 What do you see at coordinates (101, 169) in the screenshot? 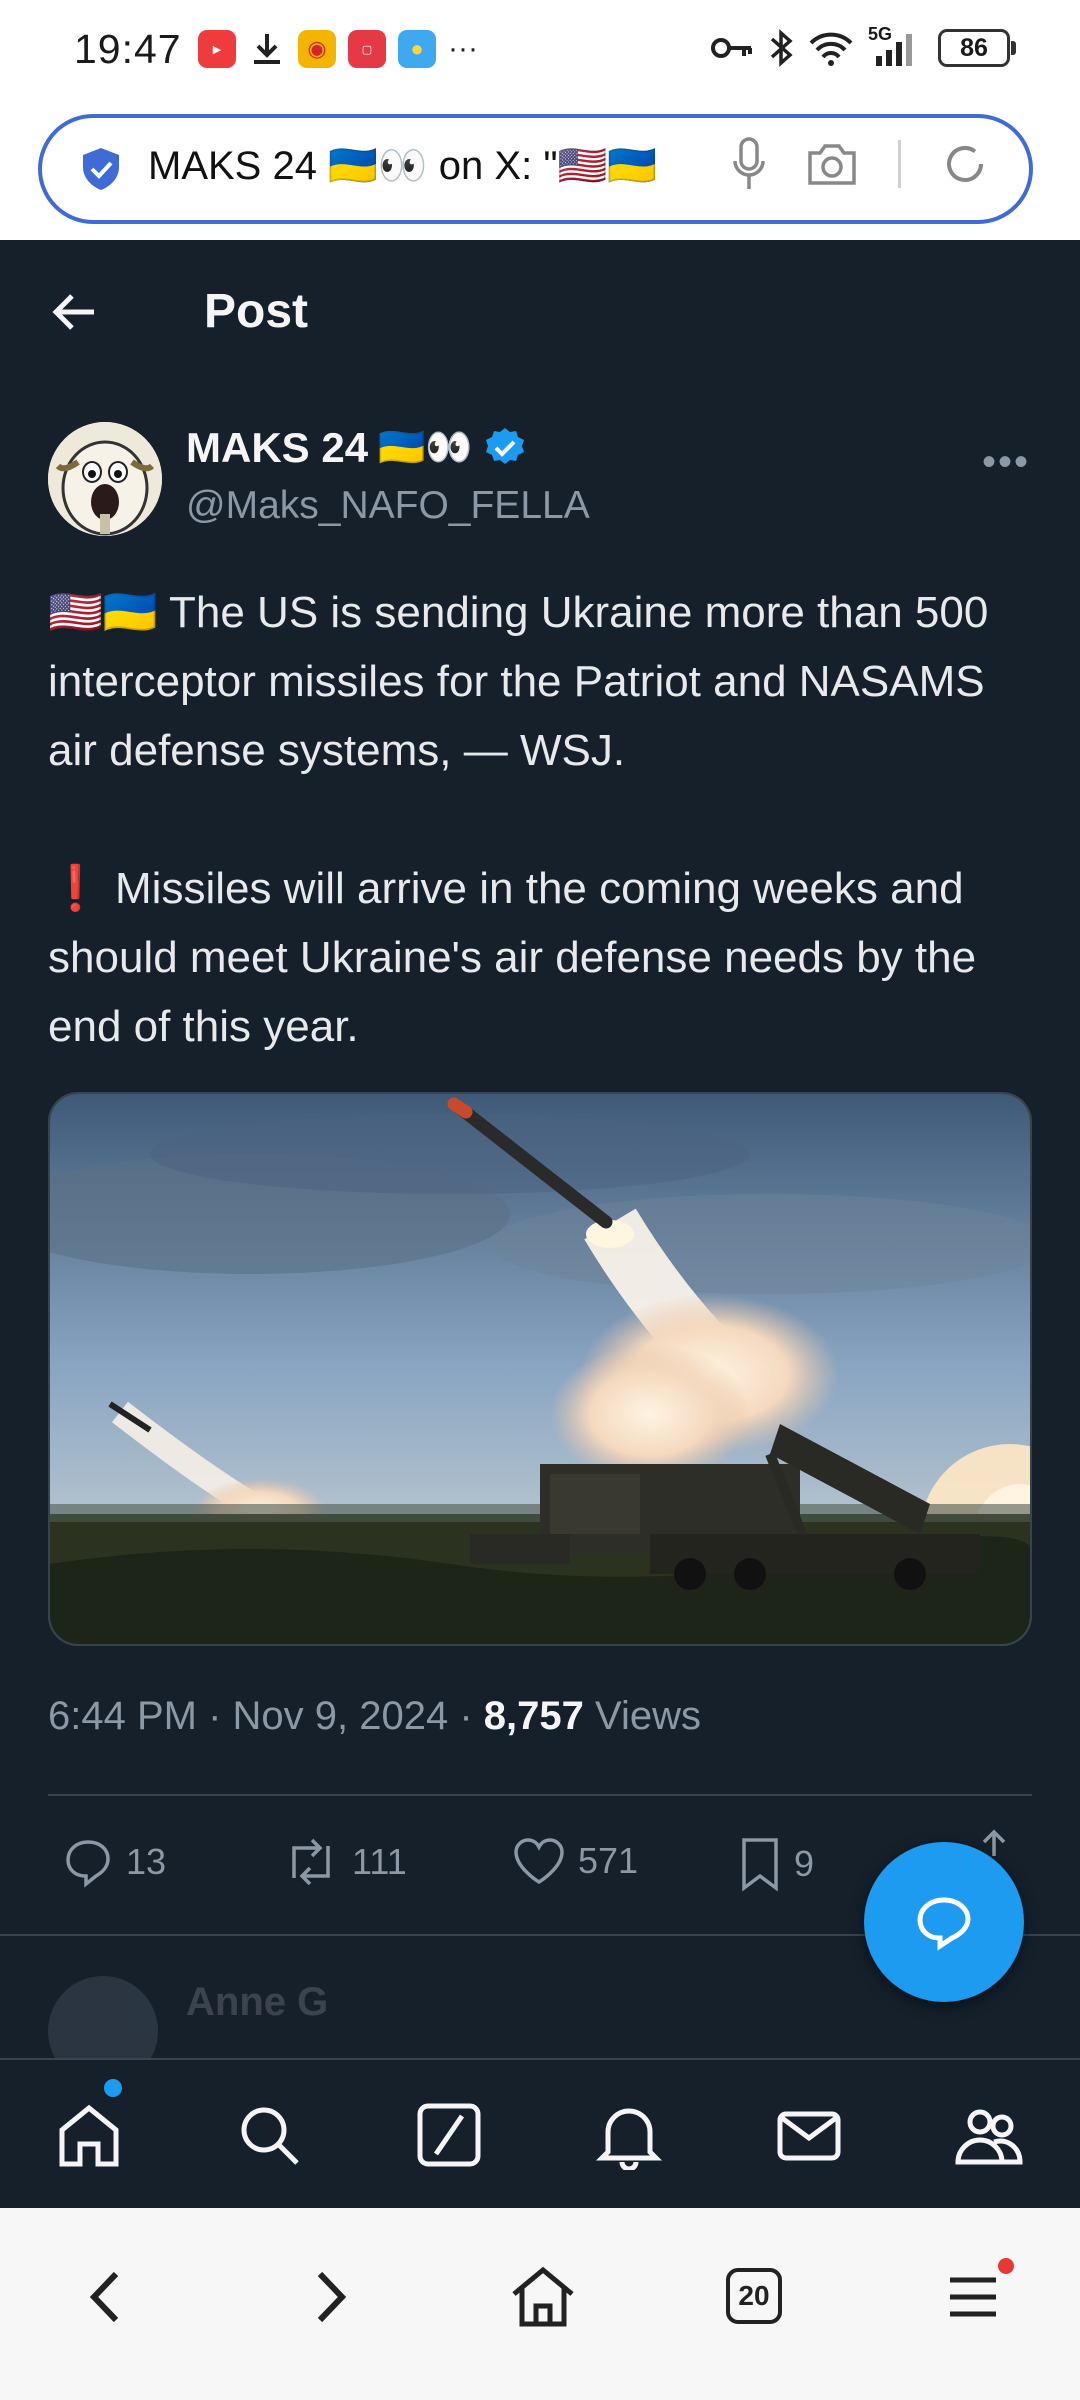
I see `secure-shield-icon` at bounding box center [101, 169].